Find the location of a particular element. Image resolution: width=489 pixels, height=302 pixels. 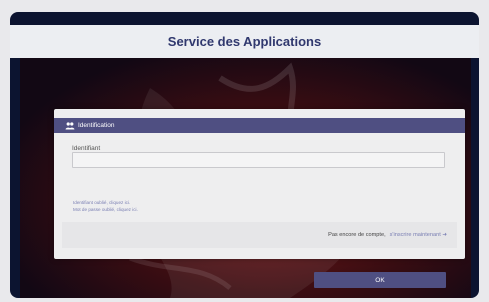

app-header: Service des Applications is located at coordinates (244, 41).